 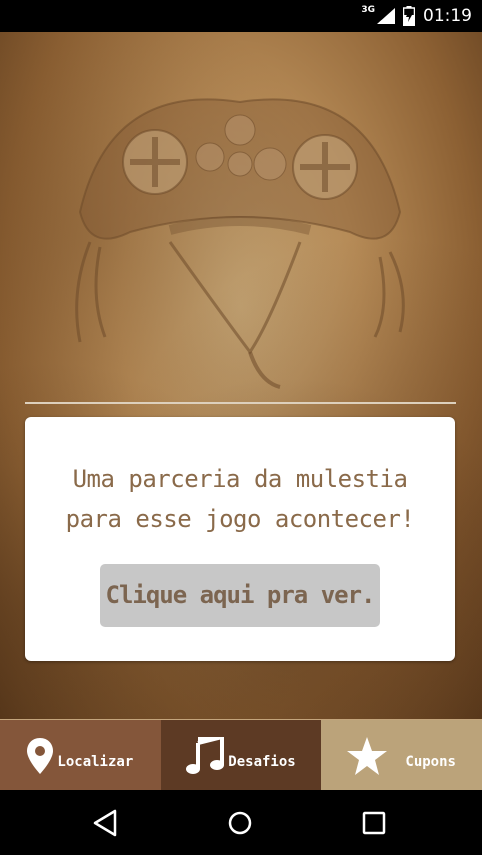 What do you see at coordinates (386, 16) in the screenshot?
I see `signal-icon` at bounding box center [386, 16].